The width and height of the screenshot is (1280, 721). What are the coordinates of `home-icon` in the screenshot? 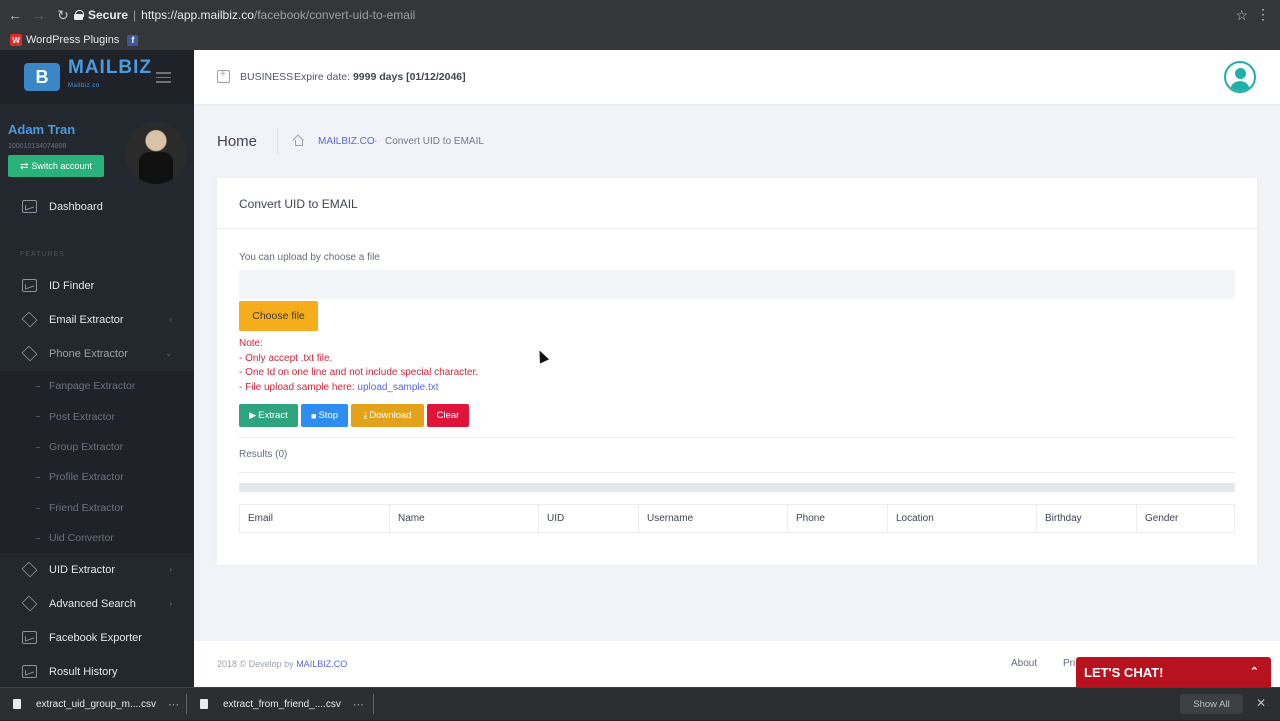 It's located at (298, 141).